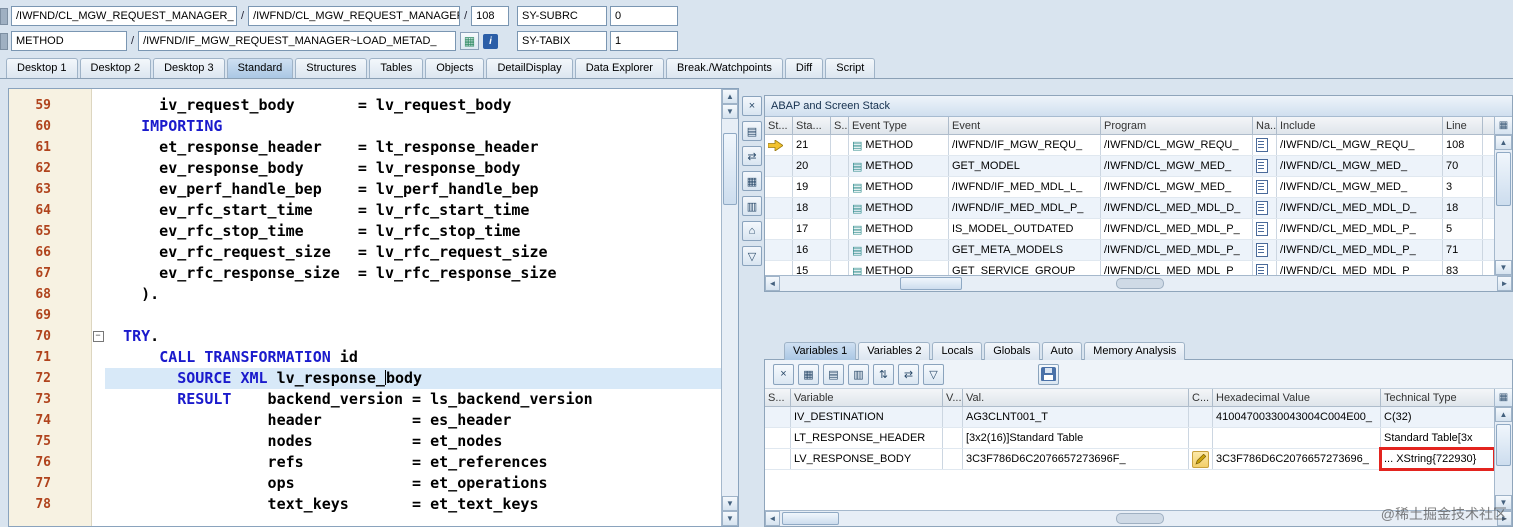 Image resolution: width=1513 pixels, height=527 pixels. I want to click on tab-structures: Structures, so click(331, 68).